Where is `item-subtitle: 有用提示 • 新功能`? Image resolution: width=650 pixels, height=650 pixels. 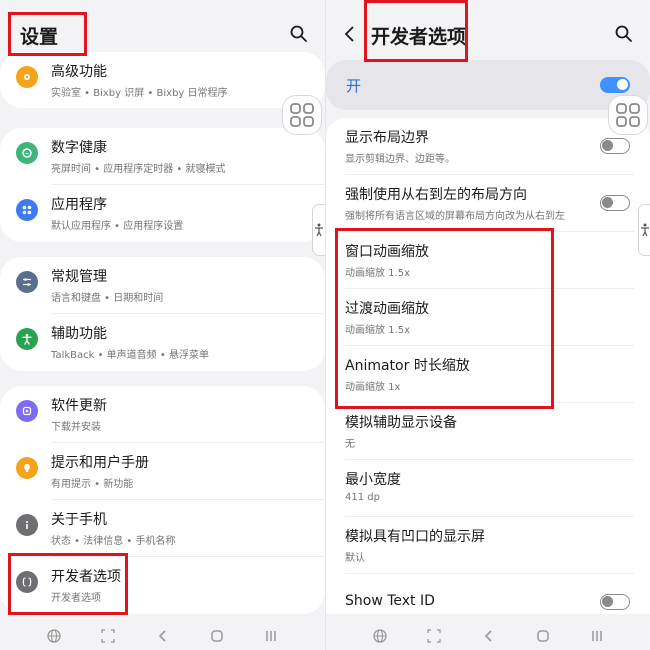 item-subtitle: 有用提示 • 新功能 is located at coordinates (92, 484).